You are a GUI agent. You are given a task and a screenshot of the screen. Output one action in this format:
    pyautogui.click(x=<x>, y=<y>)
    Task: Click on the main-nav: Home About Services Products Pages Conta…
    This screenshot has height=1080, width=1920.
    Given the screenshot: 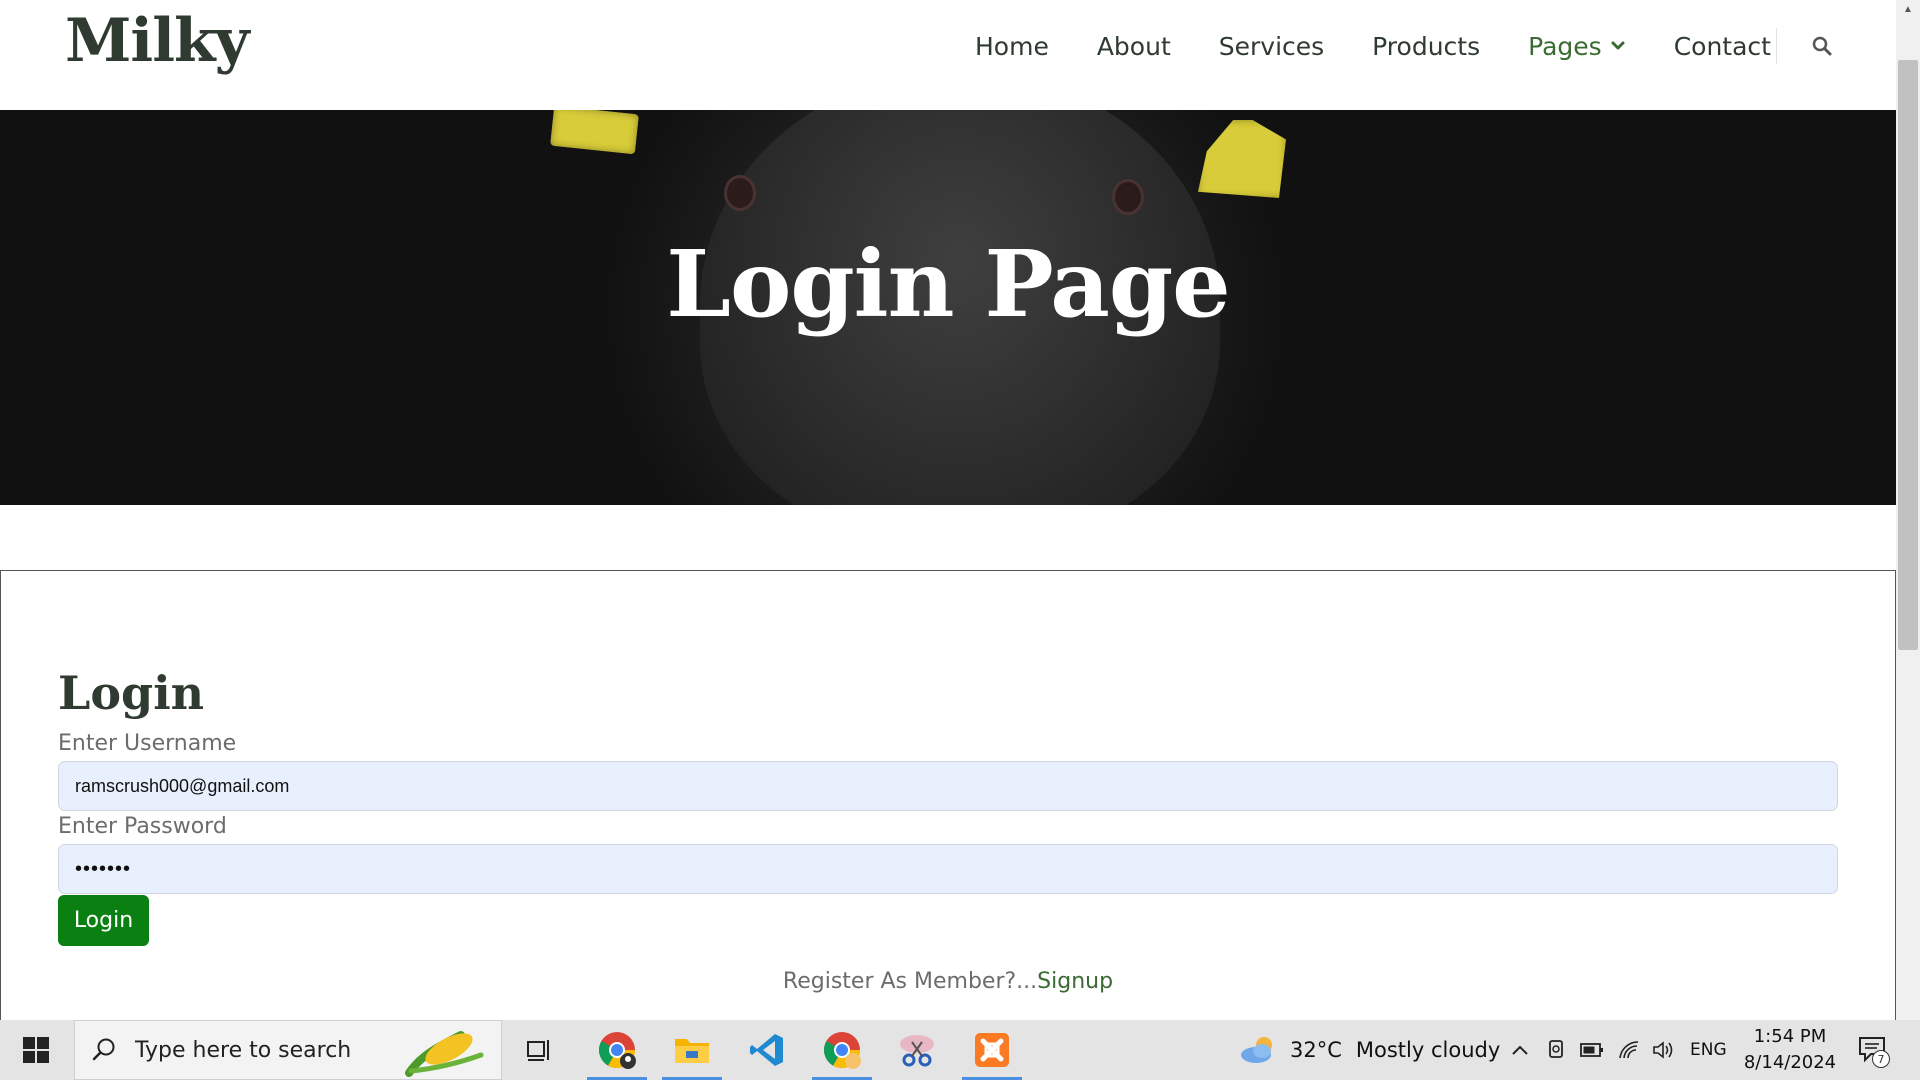 What is the action you would take?
    pyautogui.click(x=1397, y=46)
    